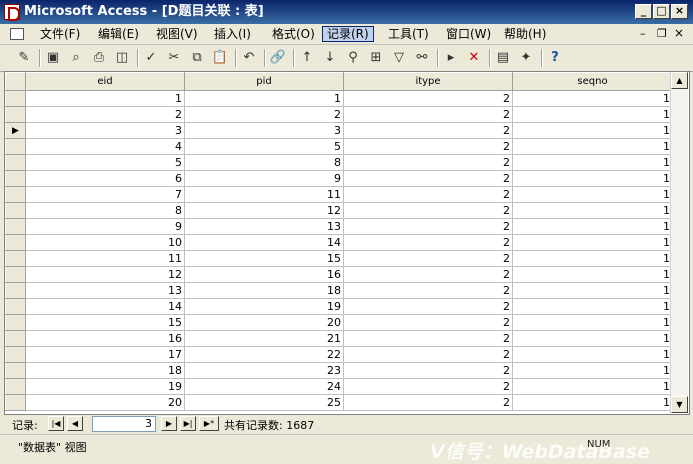  What do you see at coordinates (526, 58) in the screenshot?
I see `new-object-icon: ✦` at bounding box center [526, 58].